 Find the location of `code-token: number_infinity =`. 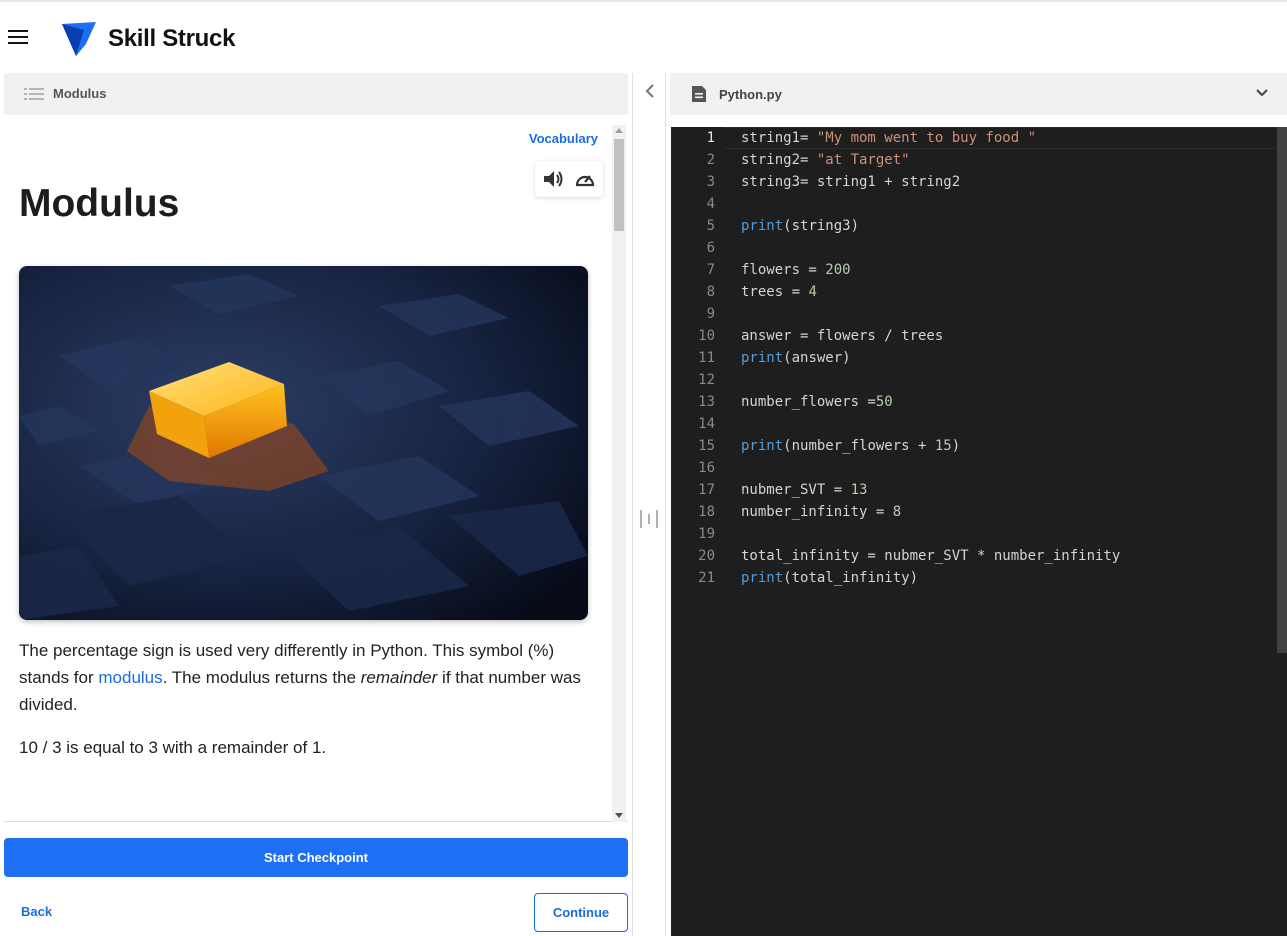

code-token: number_infinity = is located at coordinates (817, 512).